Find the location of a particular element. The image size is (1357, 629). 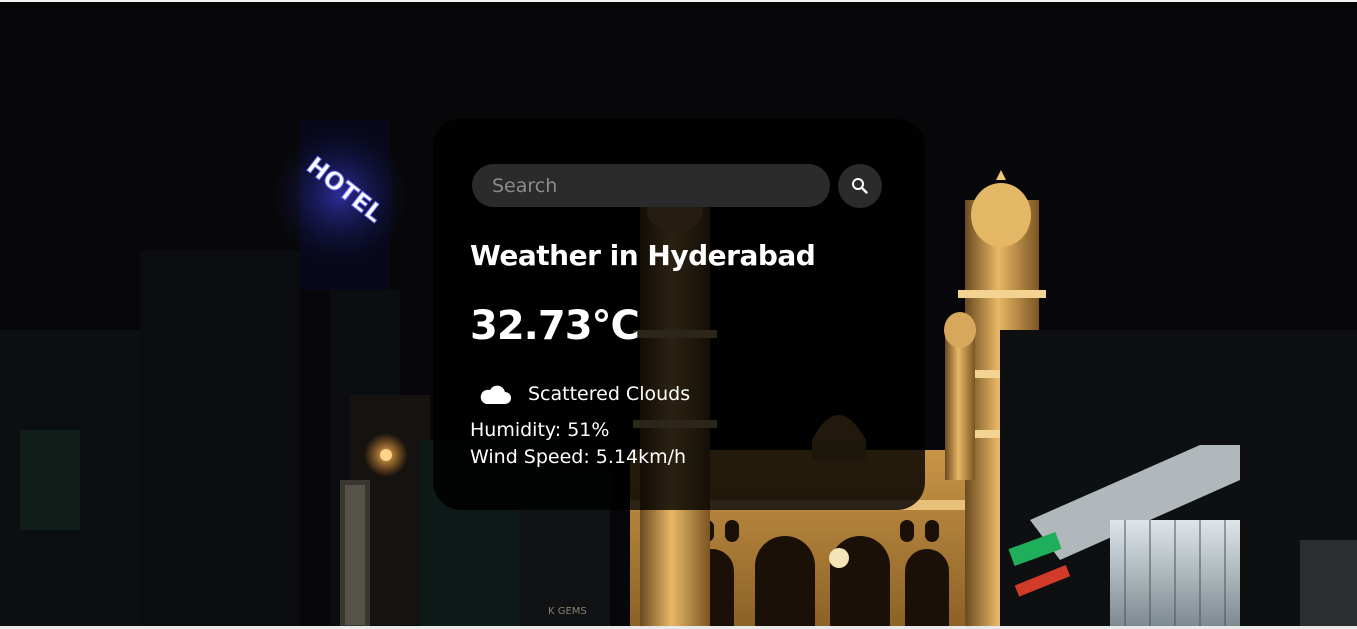

cloud-icon is located at coordinates (495, 394).